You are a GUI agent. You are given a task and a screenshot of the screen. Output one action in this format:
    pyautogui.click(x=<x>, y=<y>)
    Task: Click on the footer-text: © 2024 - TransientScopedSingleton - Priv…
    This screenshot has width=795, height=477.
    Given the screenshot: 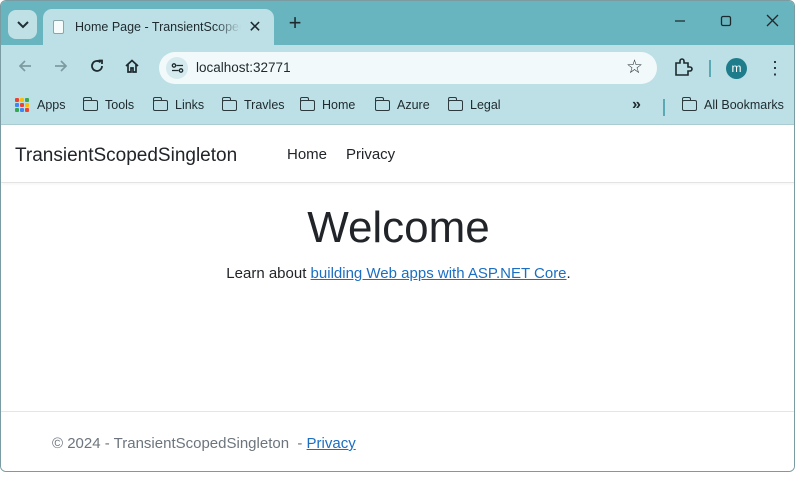 What is the action you would take?
    pyautogui.click(x=204, y=443)
    